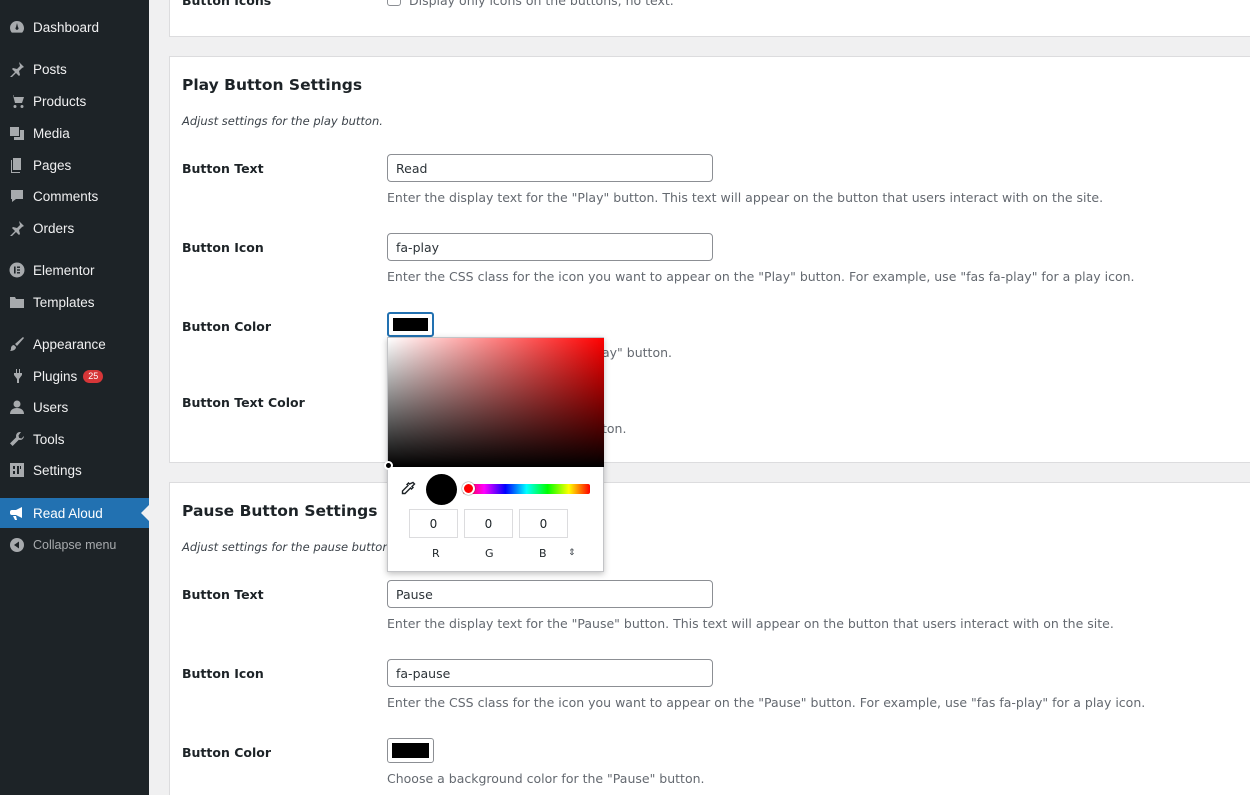  Describe the element at coordinates (74, 439) in the screenshot. I see `sidebar-item-tools: Tools` at that location.